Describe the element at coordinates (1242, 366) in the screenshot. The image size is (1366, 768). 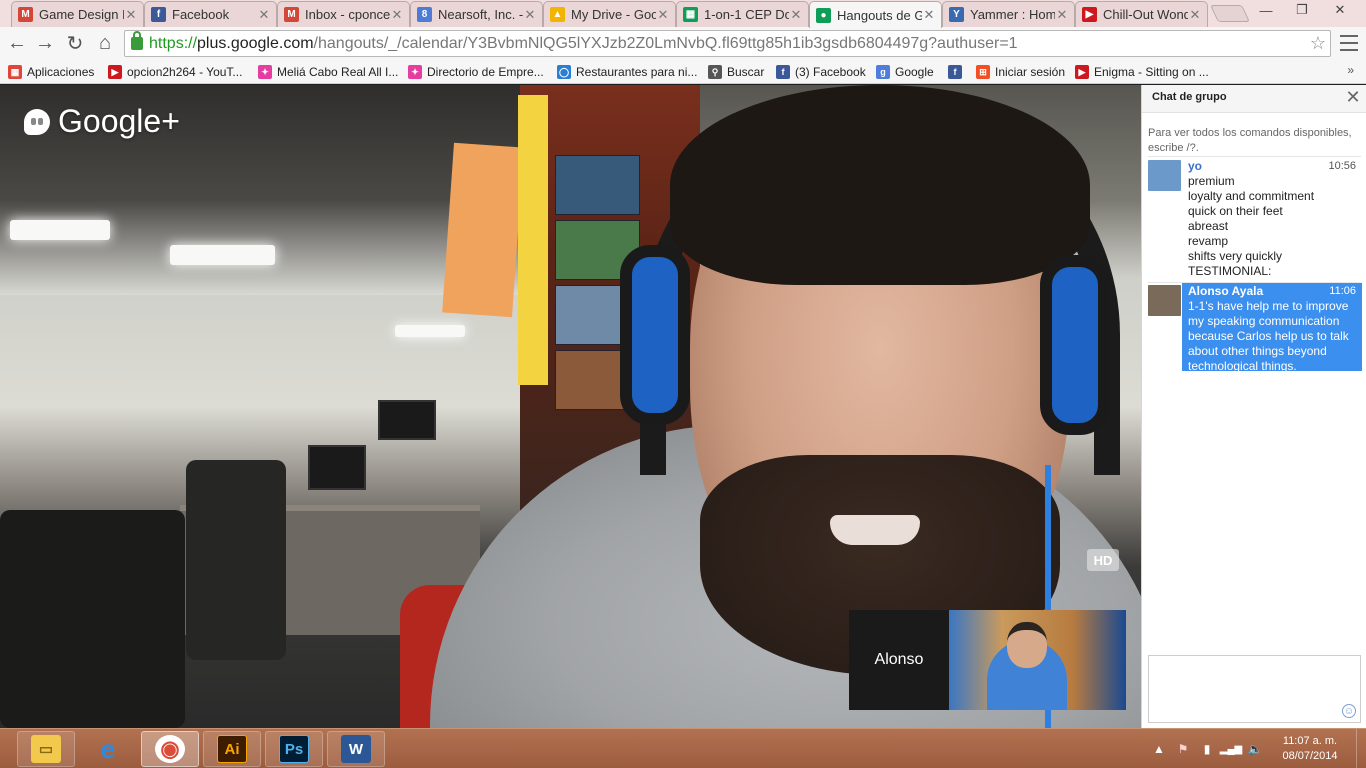
I see `message-text-line: technological things.` at that location.